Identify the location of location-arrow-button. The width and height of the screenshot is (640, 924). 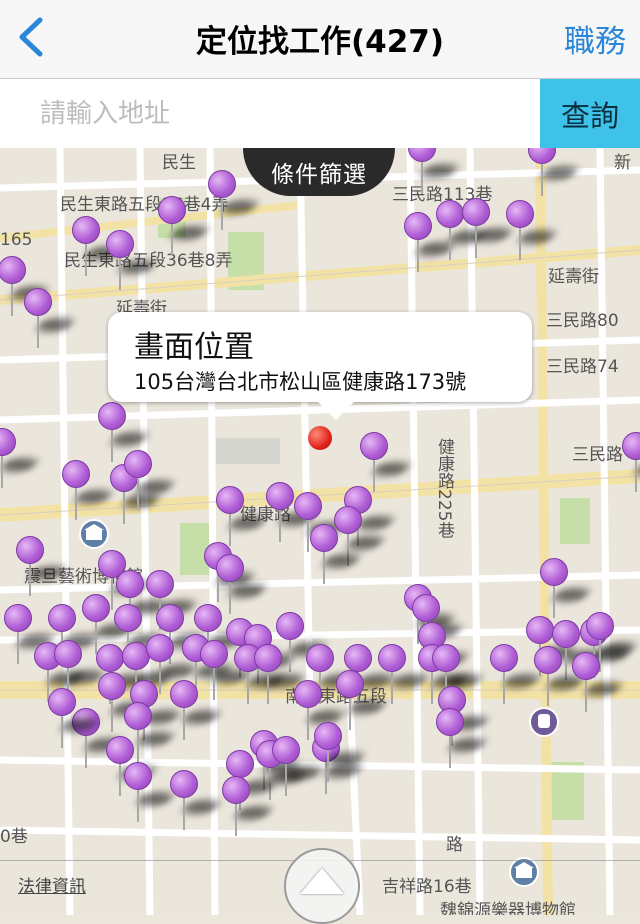
(322, 886).